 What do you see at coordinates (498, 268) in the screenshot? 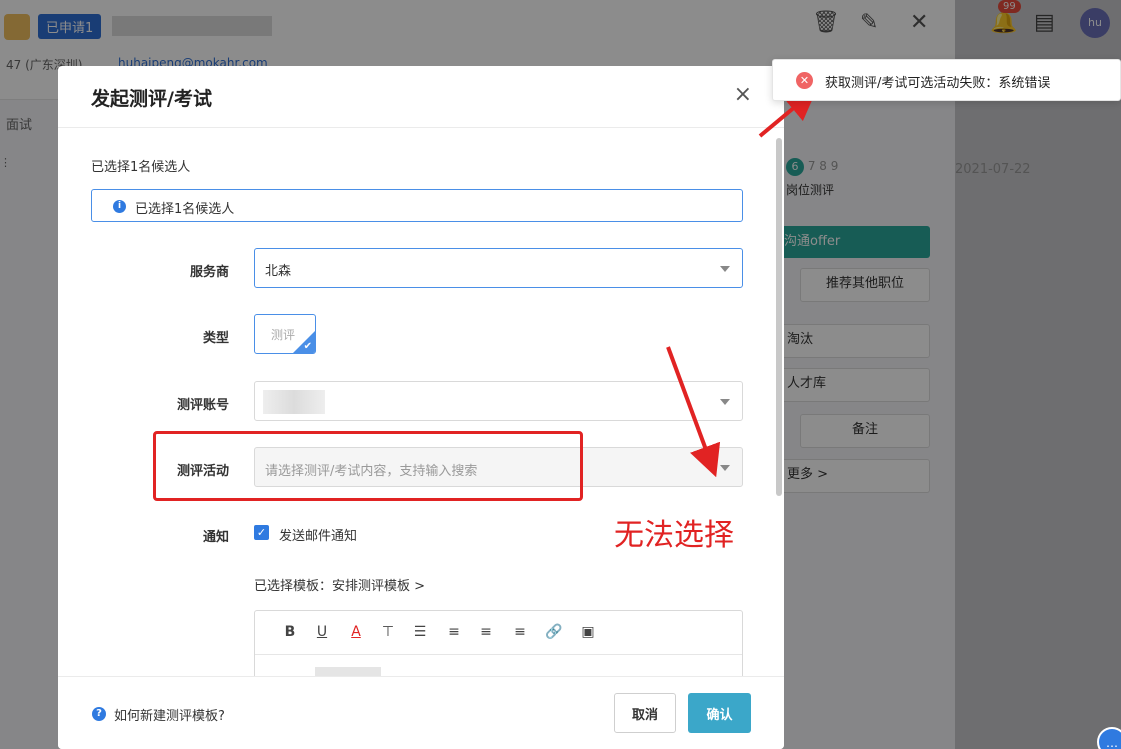
I see `provider-select: 北森` at bounding box center [498, 268].